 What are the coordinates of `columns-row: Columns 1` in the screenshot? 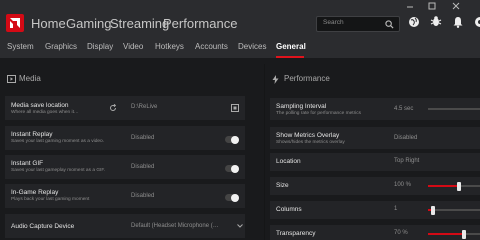 It's located at (375, 210).